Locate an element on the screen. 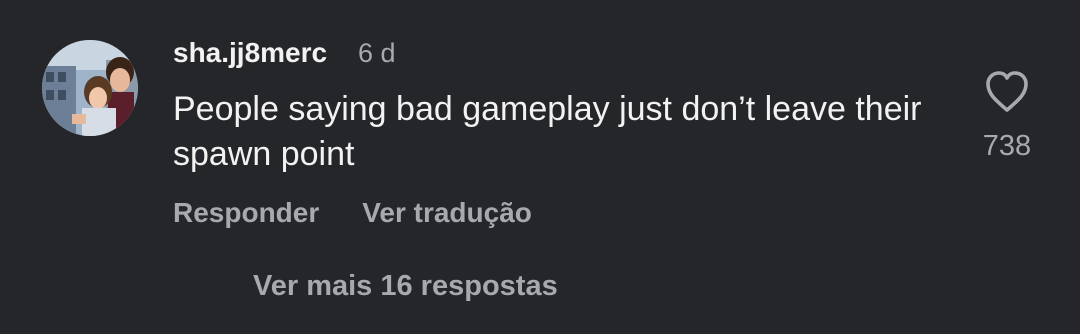 The height and width of the screenshot is (334, 1080). comment-timestamp: 6 d is located at coordinates (377, 53).